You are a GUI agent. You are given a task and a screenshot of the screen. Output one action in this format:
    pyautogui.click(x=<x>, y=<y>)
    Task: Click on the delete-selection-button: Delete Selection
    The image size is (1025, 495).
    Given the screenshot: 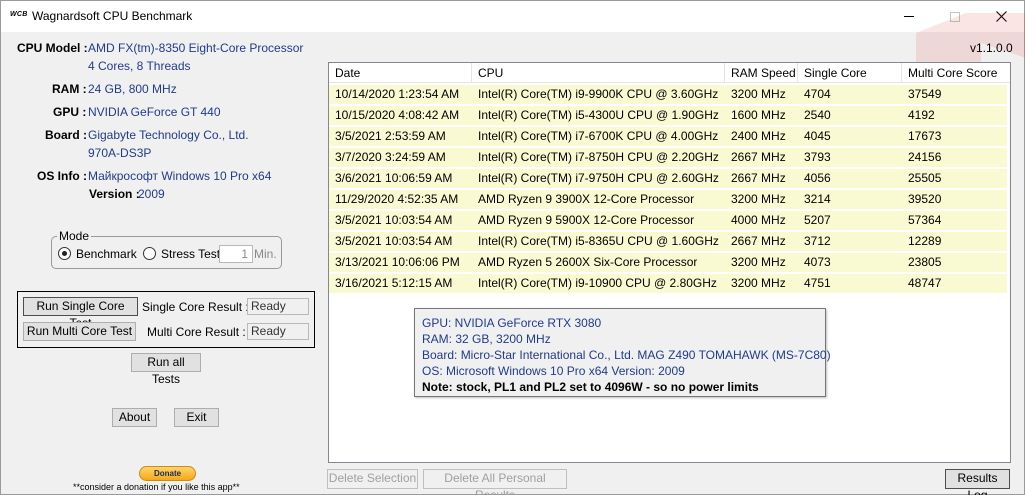 What is the action you would take?
    pyautogui.click(x=372, y=479)
    